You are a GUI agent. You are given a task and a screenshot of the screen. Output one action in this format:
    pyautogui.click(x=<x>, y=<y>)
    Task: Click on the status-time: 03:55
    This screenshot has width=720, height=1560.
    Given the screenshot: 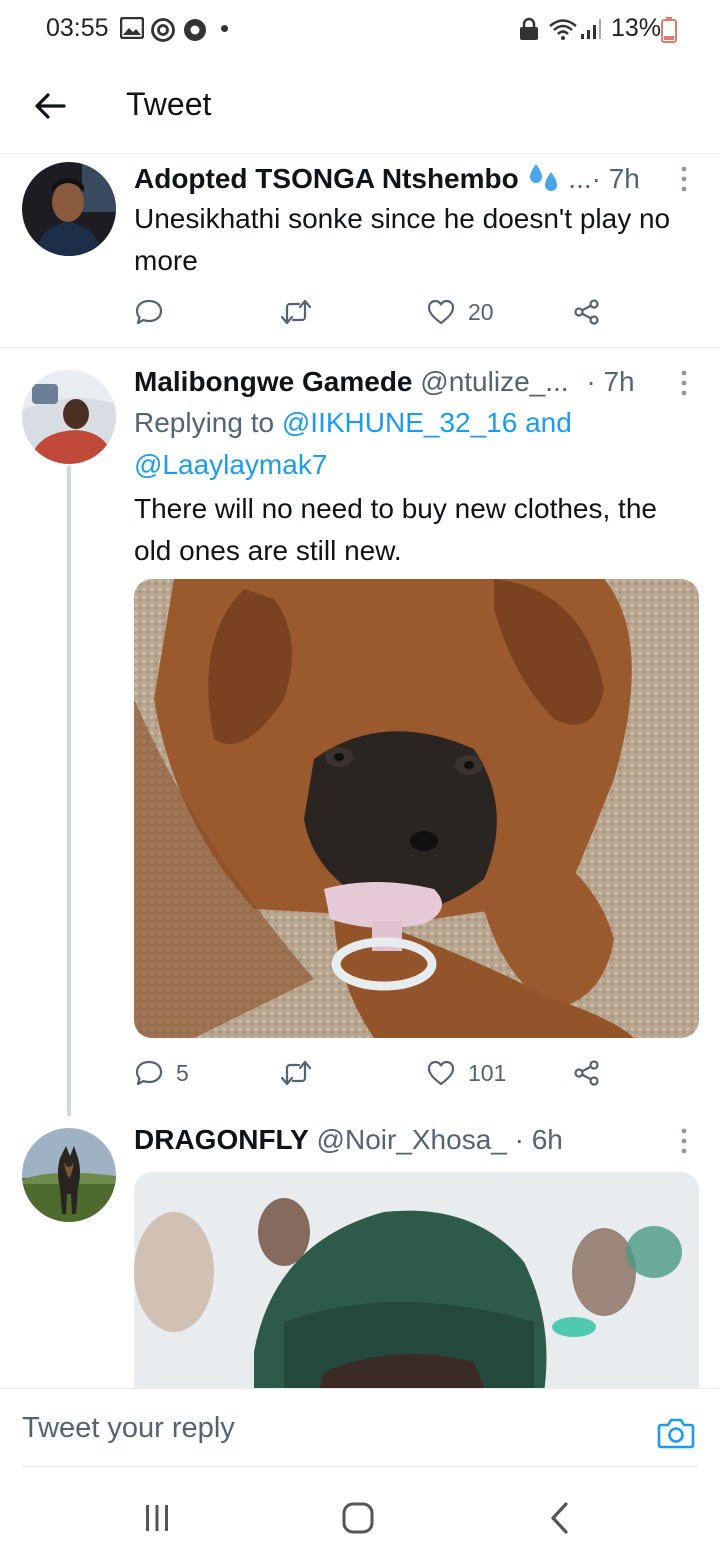 What is the action you would take?
    pyautogui.click(x=77, y=28)
    